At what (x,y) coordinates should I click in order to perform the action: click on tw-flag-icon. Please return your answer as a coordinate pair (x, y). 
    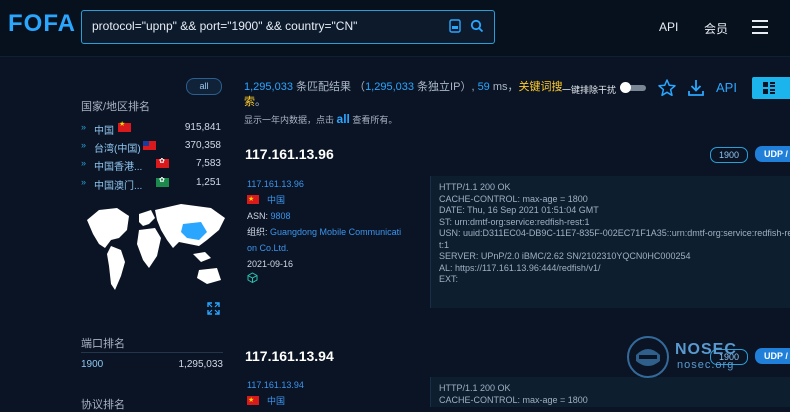
    Looking at the image, I should click on (149, 145).